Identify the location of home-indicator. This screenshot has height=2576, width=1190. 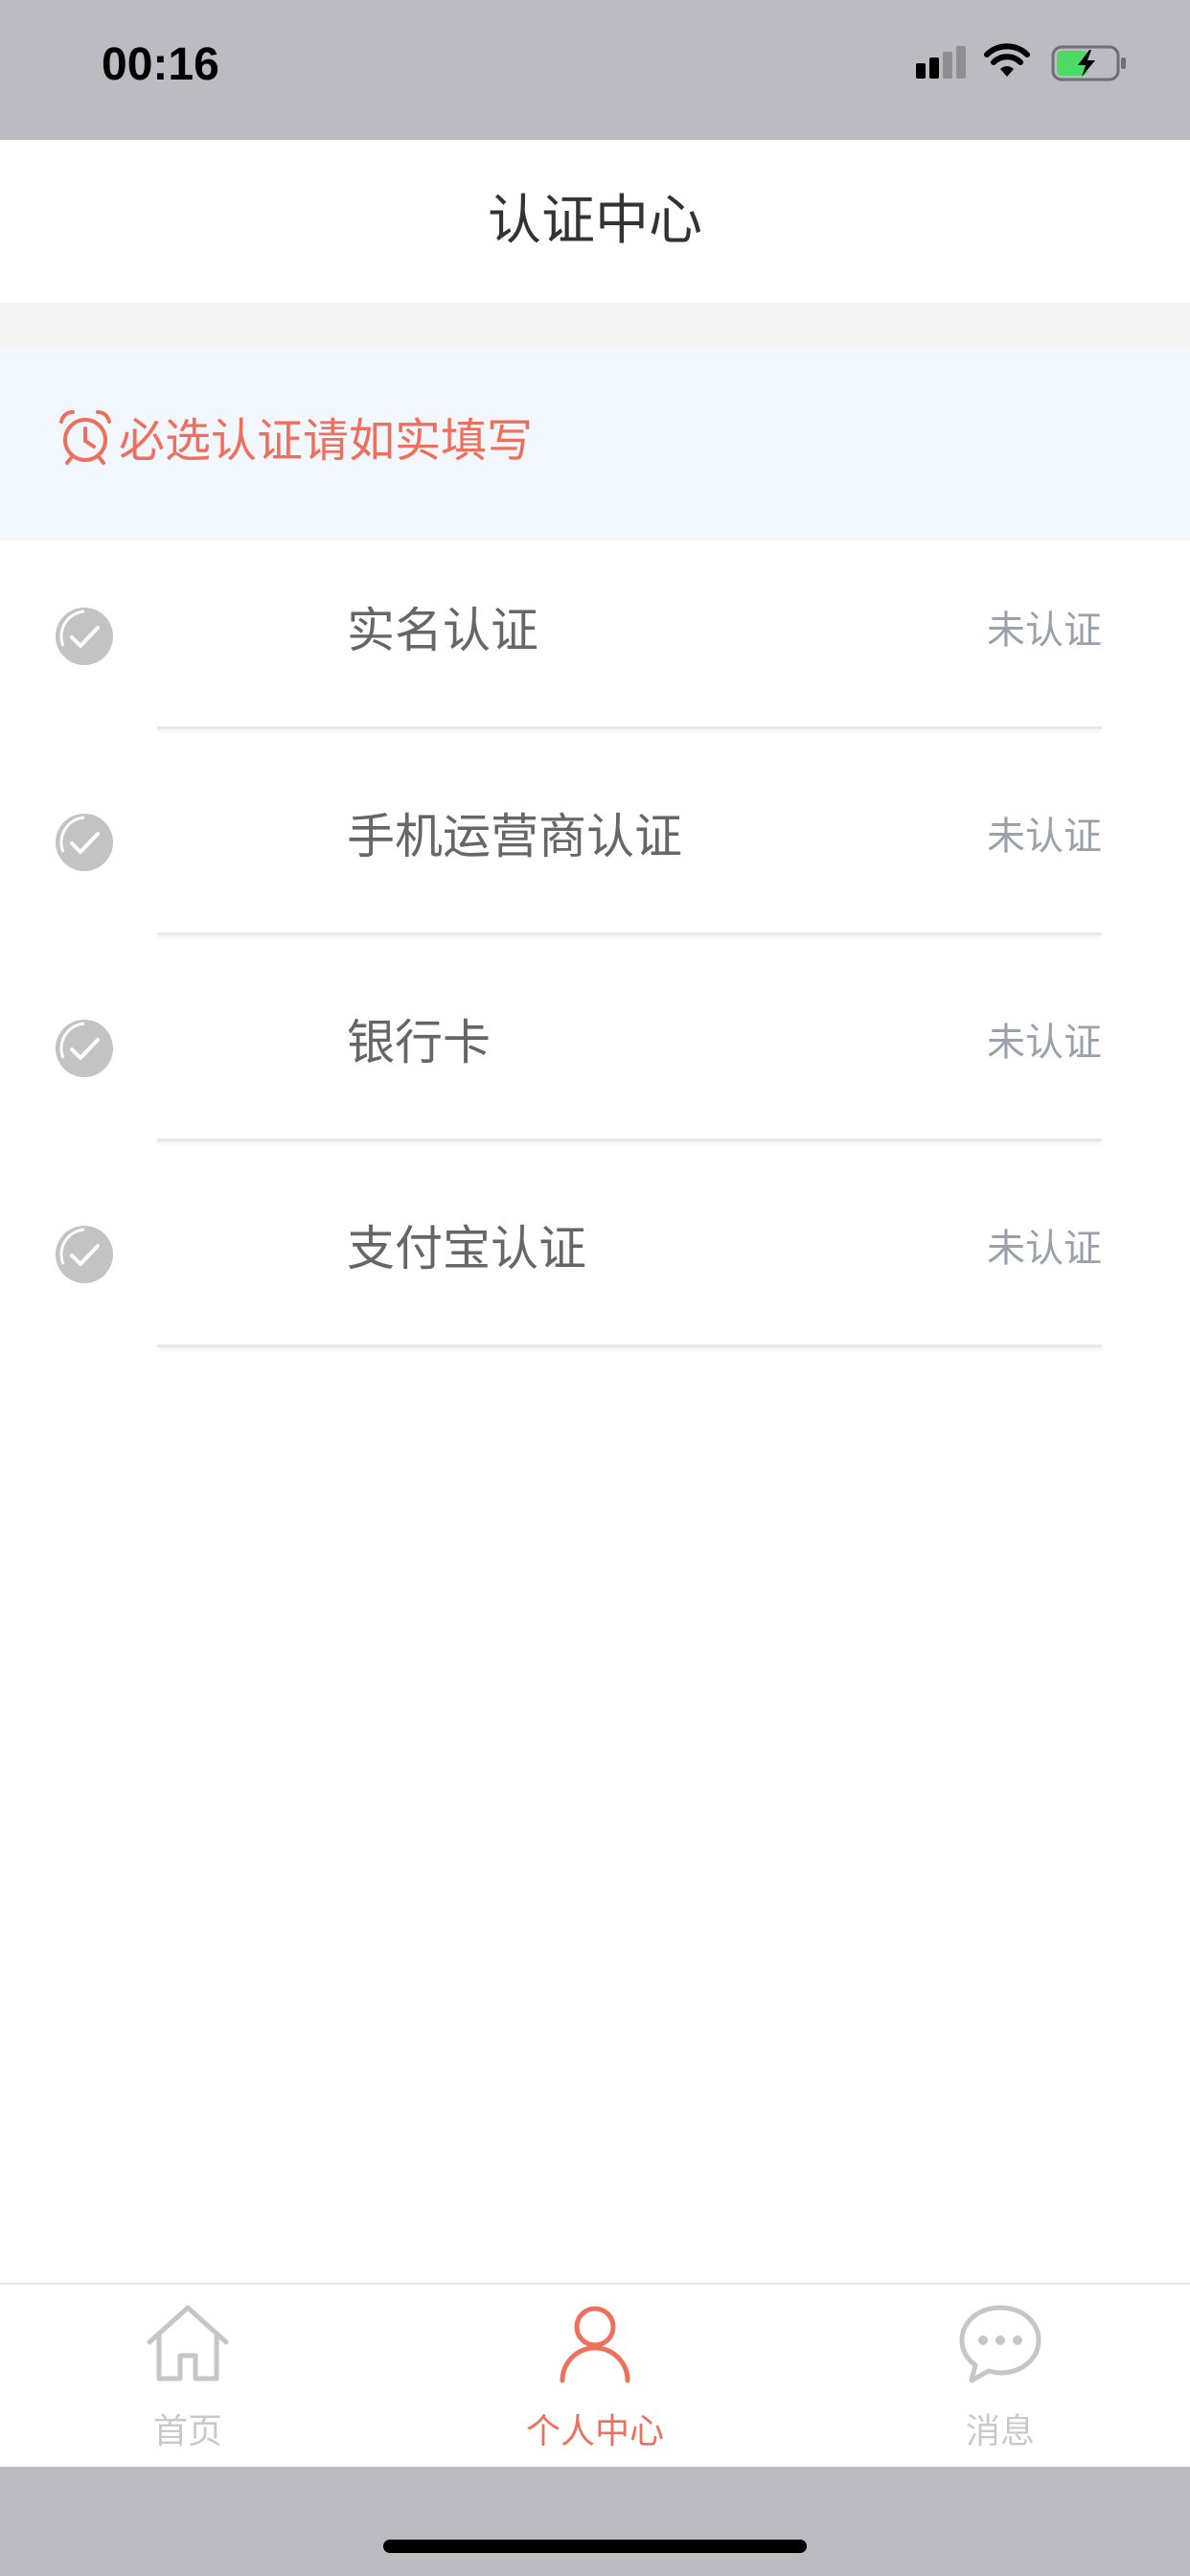
(595, 2546).